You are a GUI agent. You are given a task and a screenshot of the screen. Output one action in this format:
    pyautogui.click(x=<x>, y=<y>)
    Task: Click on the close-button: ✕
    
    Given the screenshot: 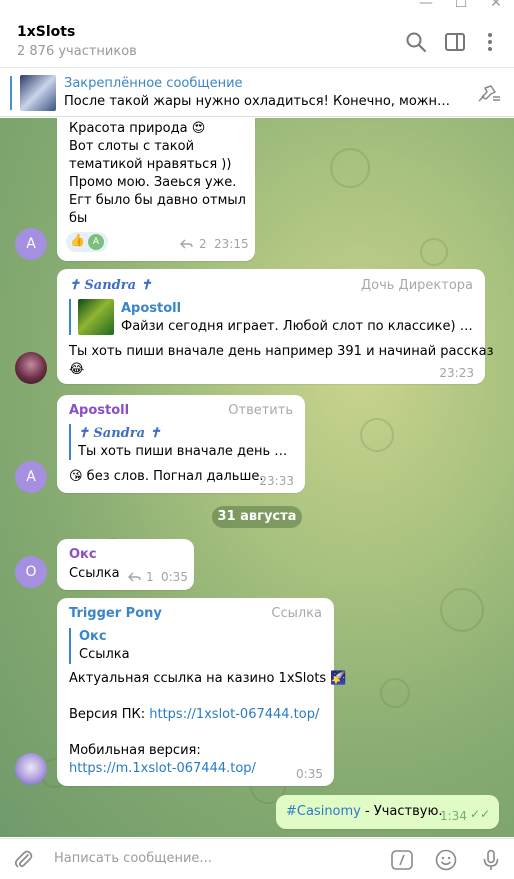 What is the action you would take?
    pyautogui.click(x=496, y=6)
    